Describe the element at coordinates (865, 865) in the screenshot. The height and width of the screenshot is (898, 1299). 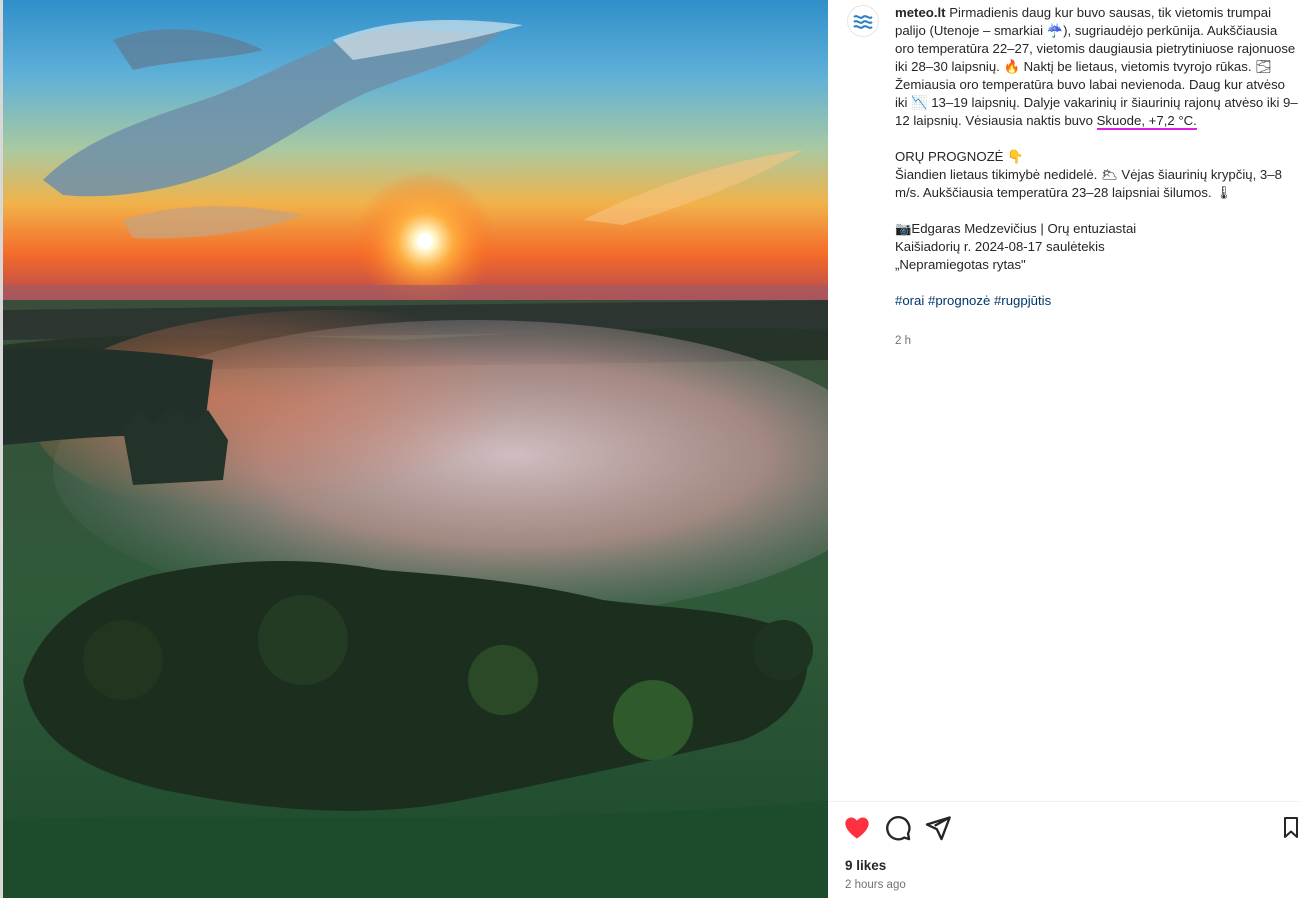
I see `likes-count: 9 likes` at that location.